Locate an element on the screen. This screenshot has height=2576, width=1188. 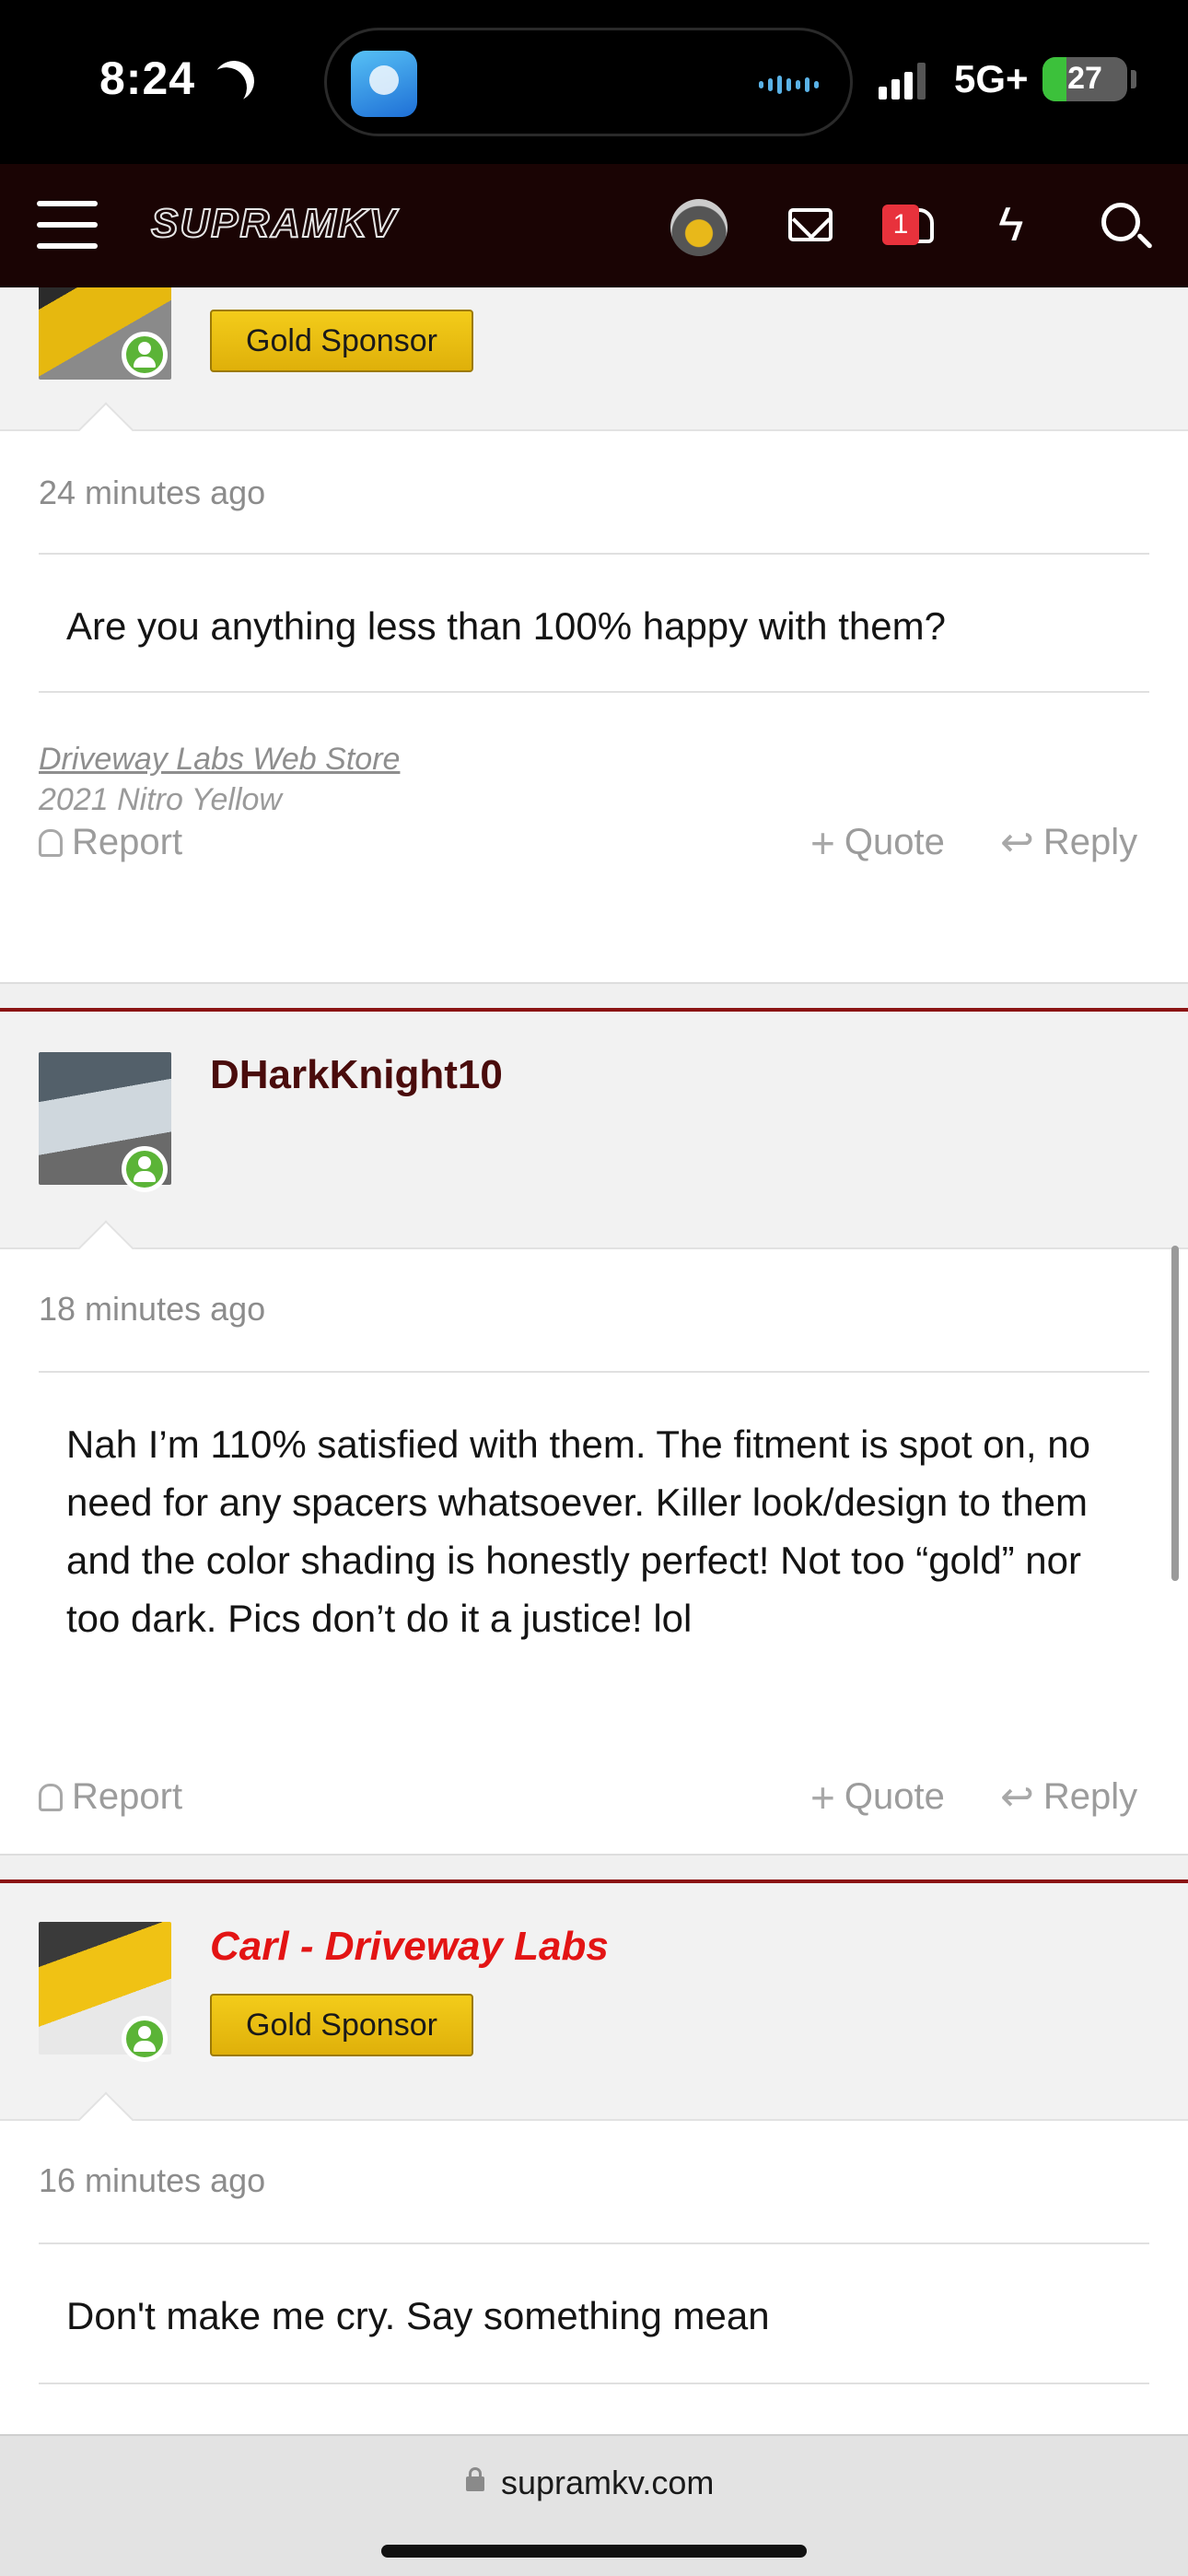
username: Carl - Driveway Labs is located at coordinates (410, 1947).